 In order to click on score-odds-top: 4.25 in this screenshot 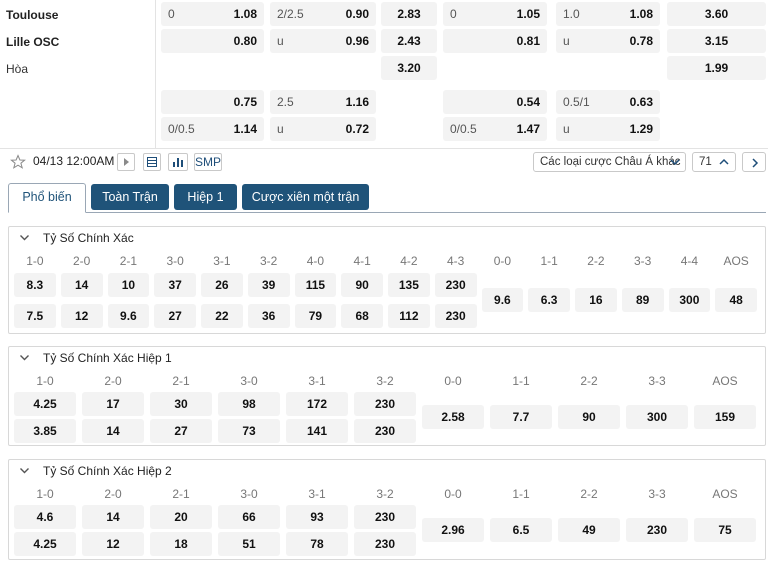, I will do `click(45, 404)`.